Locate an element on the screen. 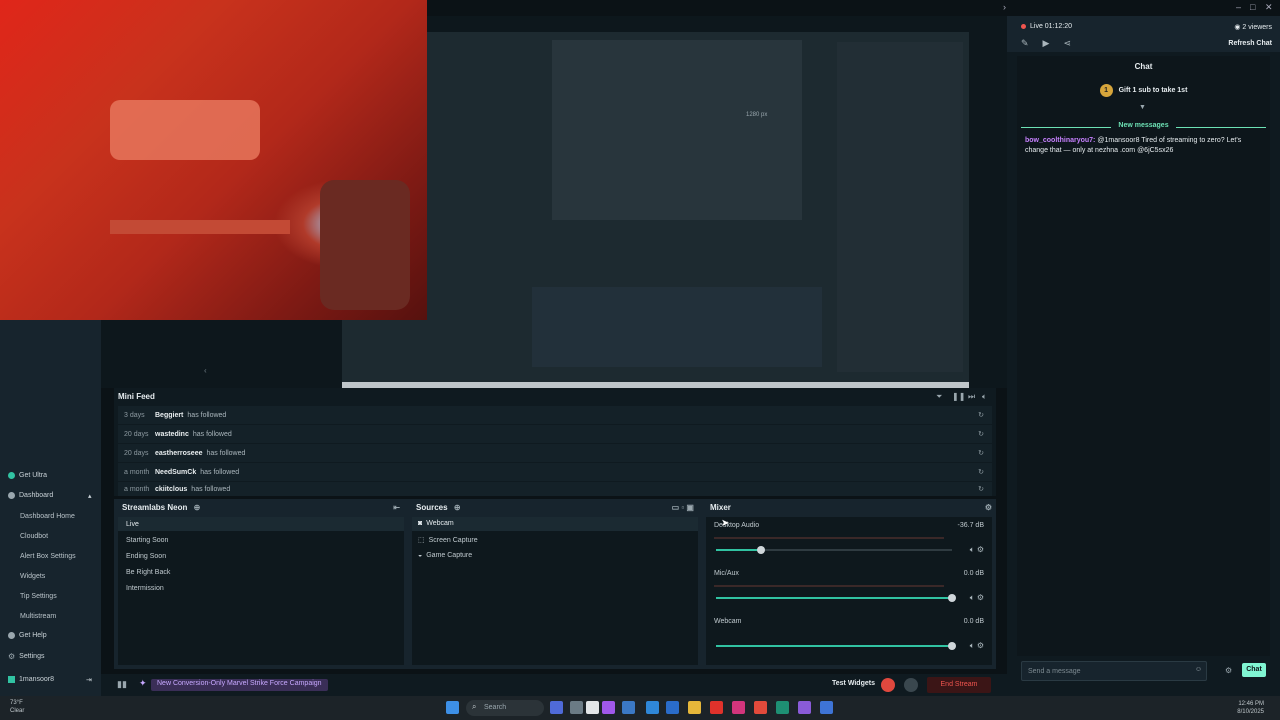 This screenshot has width=1280, height=720. logout-icon: ⇥ is located at coordinates (89, 680).